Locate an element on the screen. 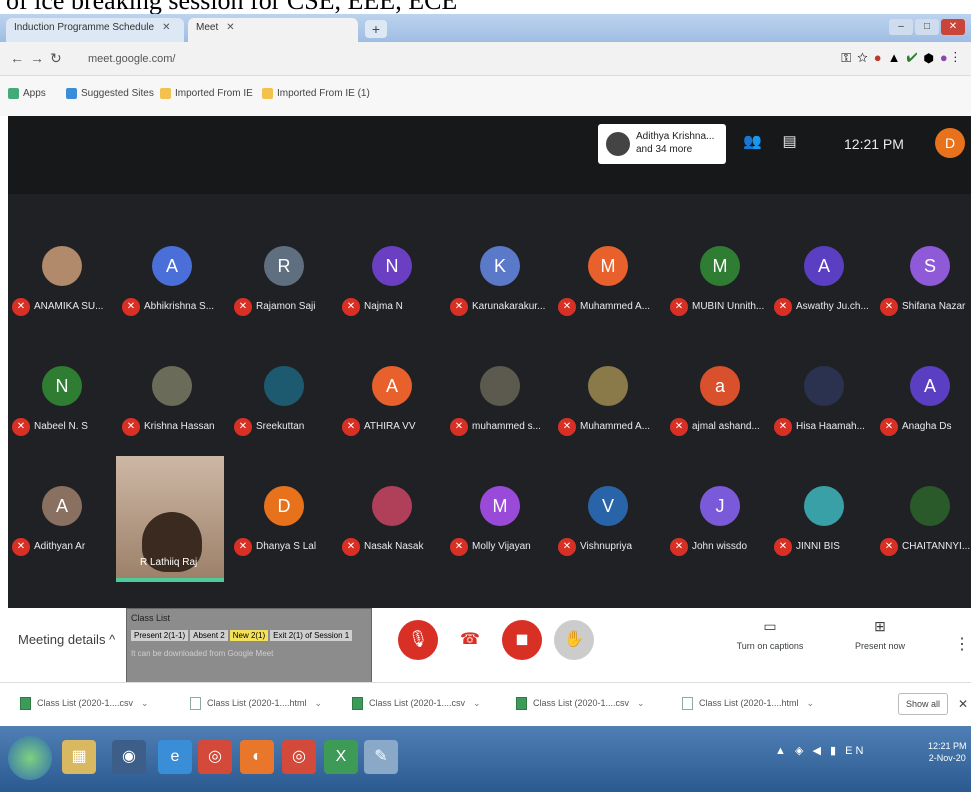 Image resolution: width=971 pixels, height=792 pixels. tab-meet: Meet ✕ is located at coordinates (273, 30).